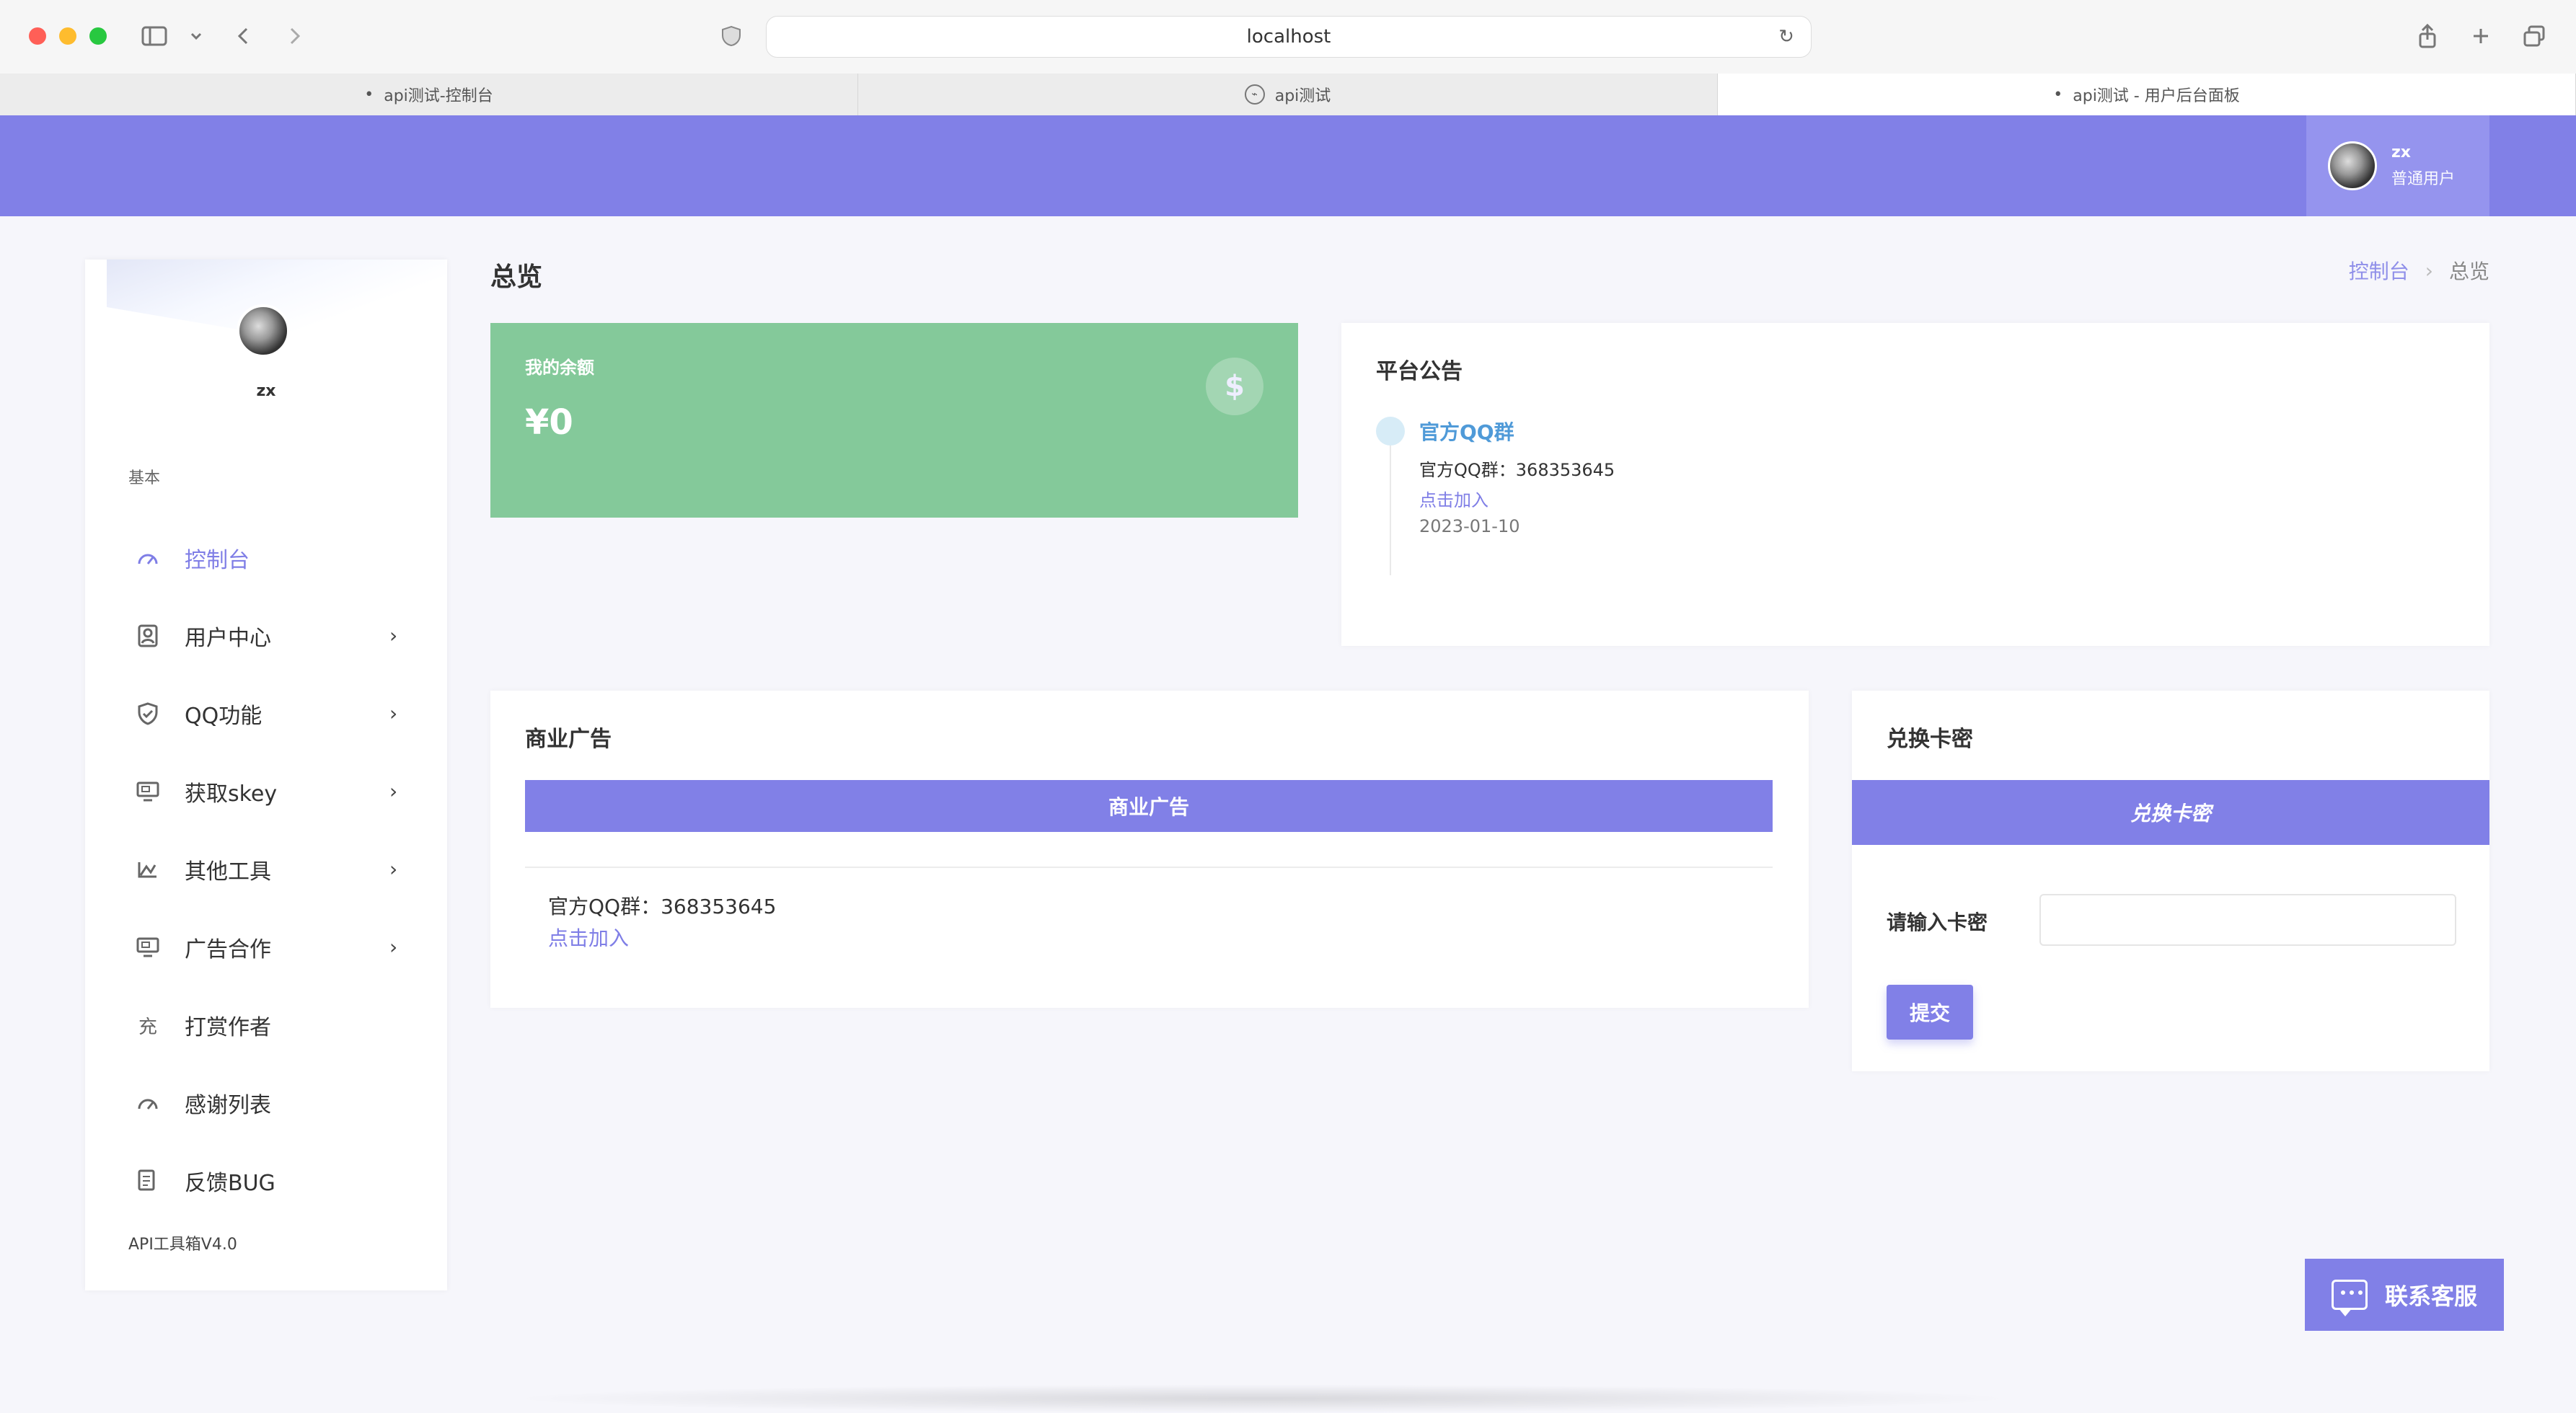 This screenshot has height=1413, width=2576. What do you see at coordinates (731, 36) in the screenshot?
I see `privacy-shield-icon` at bounding box center [731, 36].